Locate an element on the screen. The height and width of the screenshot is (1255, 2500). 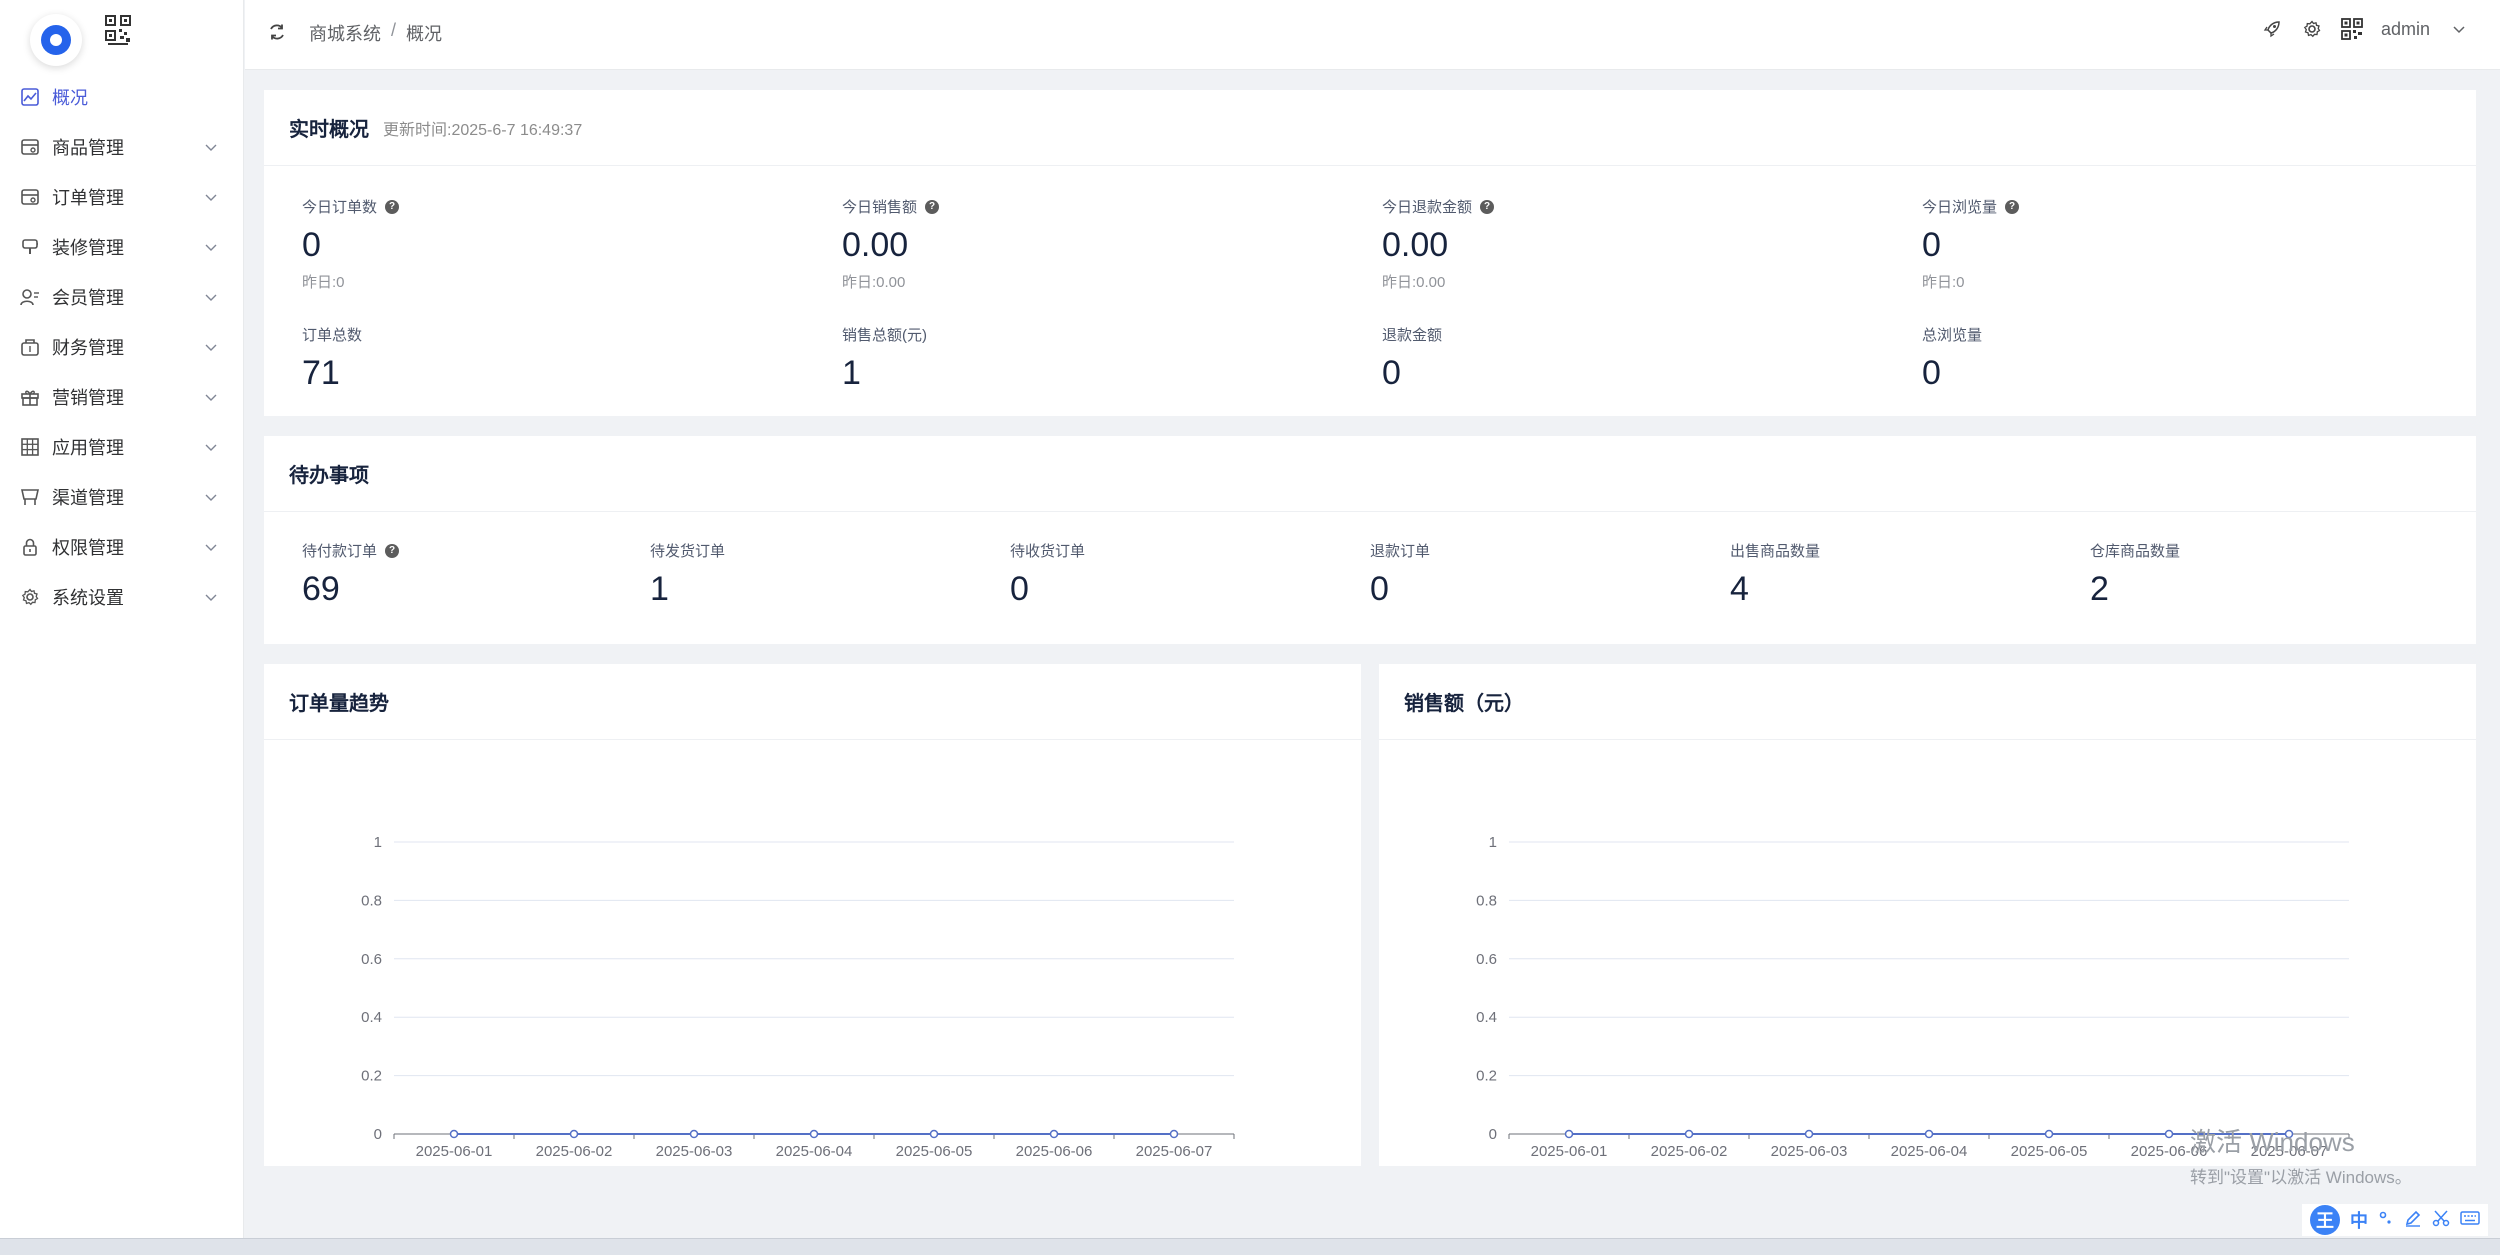
sidebar-item-decoration: 装修管理 is located at coordinates (122, 247).